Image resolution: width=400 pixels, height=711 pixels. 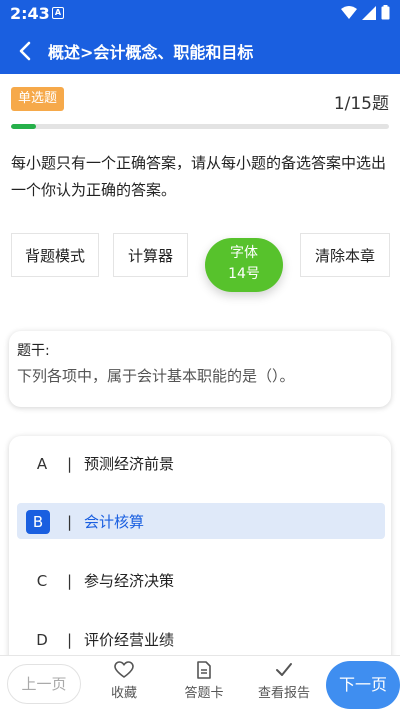 What do you see at coordinates (200, 126) in the screenshot?
I see `progress-bar` at bounding box center [200, 126].